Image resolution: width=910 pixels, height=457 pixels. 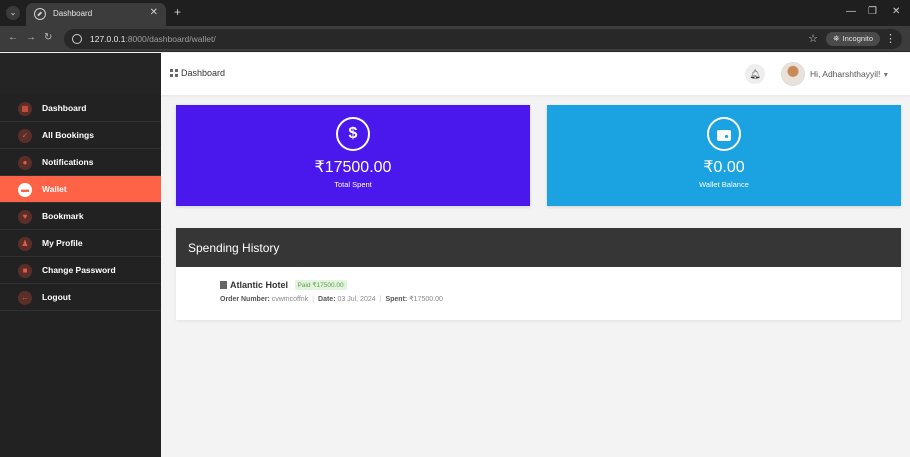 What do you see at coordinates (353, 155) in the screenshot?
I see `total-spent-card: $ ₹17500.00 Total Spent` at bounding box center [353, 155].